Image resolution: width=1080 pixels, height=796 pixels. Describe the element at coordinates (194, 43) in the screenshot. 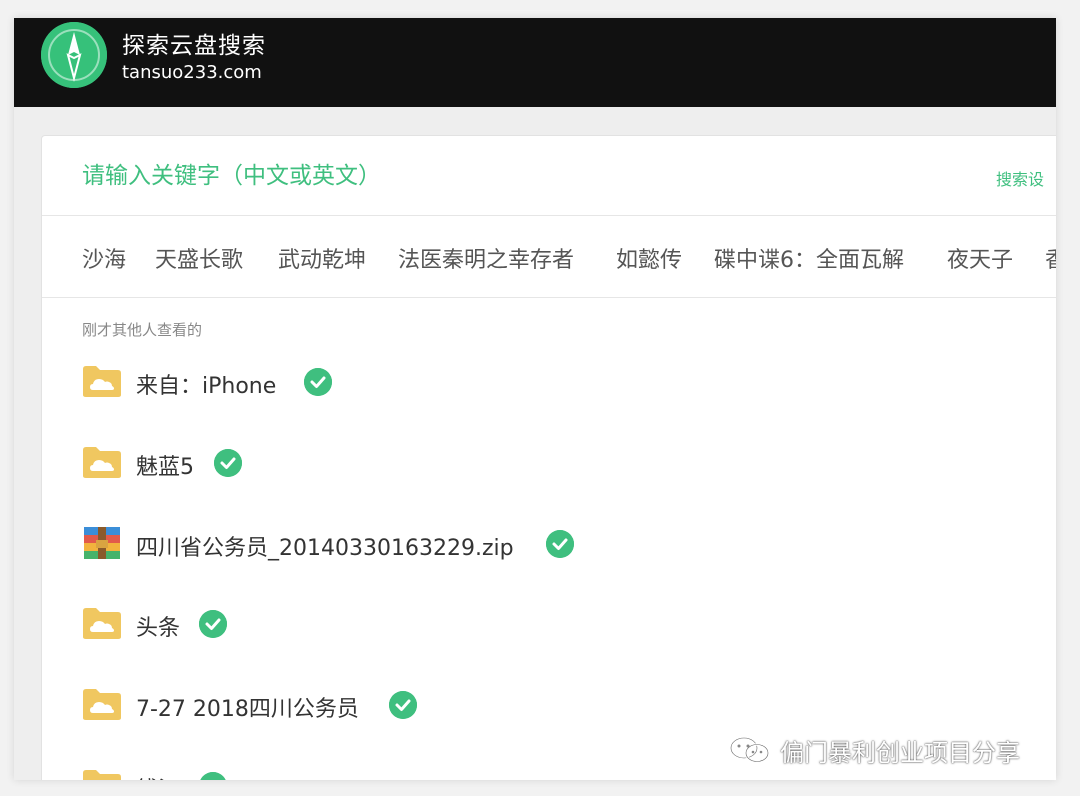

I see `site-name: 探索云盘搜索` at that location.